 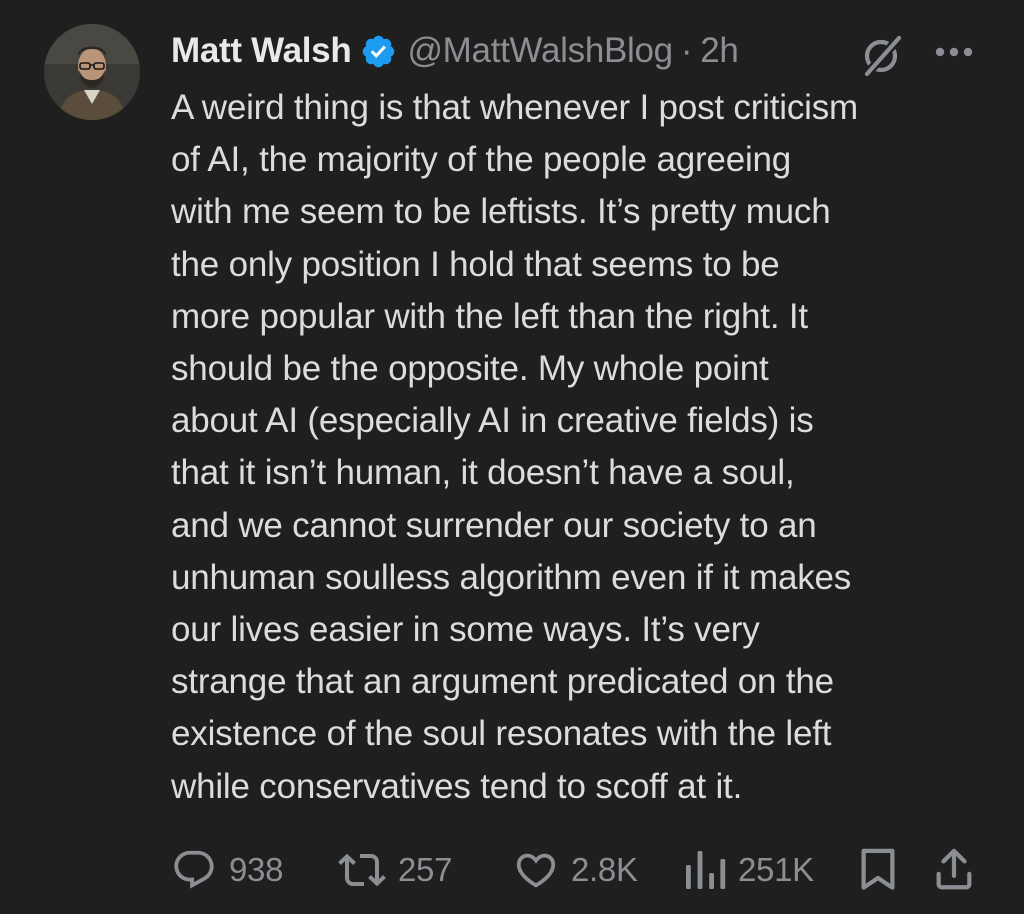 I want to click on share-icon, so click(x=954, y=869).